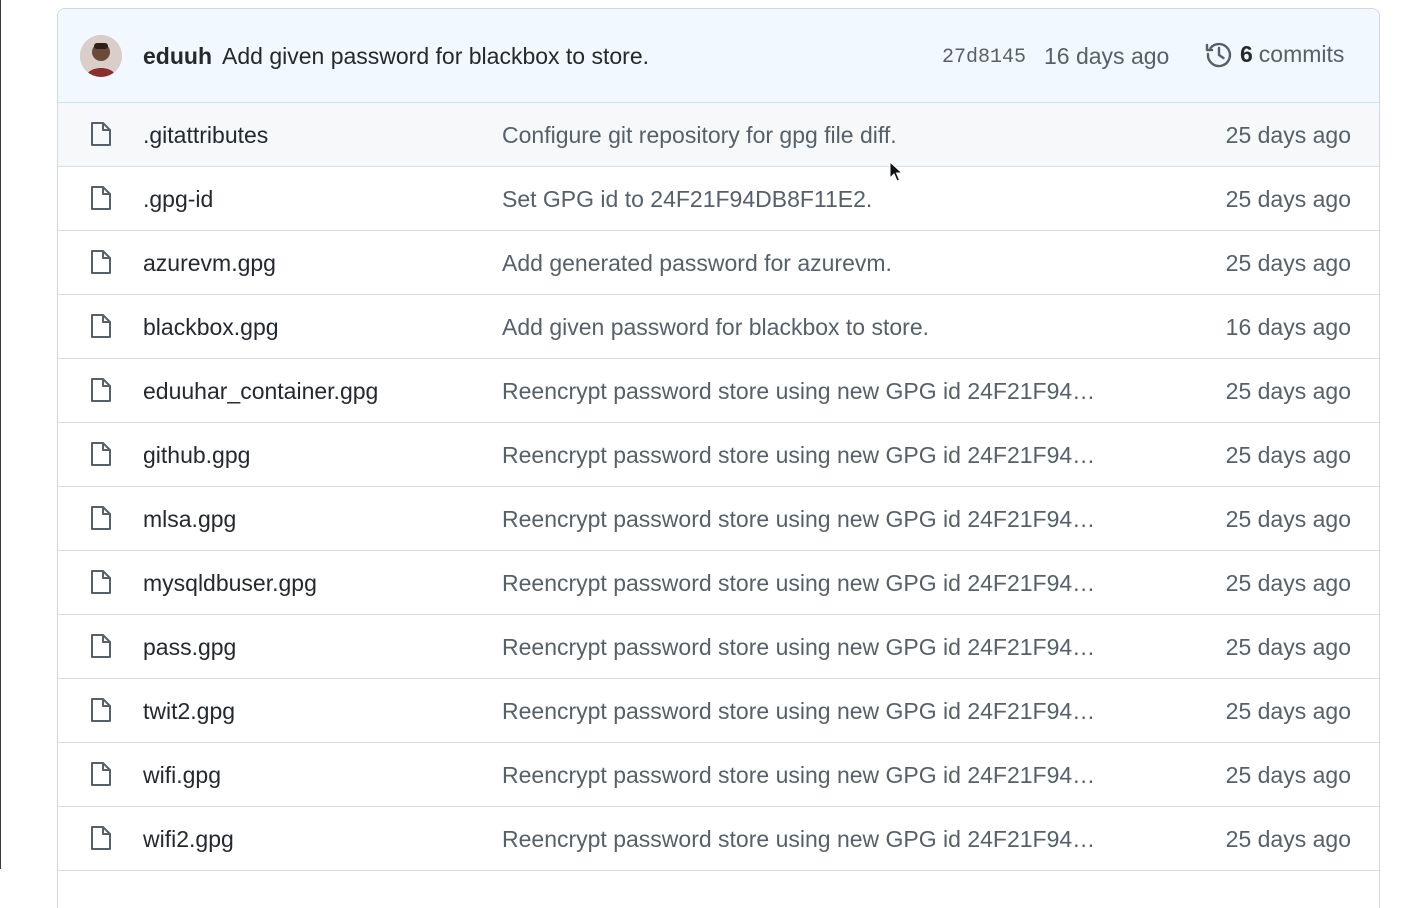  What do you see at coordinates (189, 647) in the screenshot?
I see `file-name-link: pass.gpg` at bounding box center [189, 647].